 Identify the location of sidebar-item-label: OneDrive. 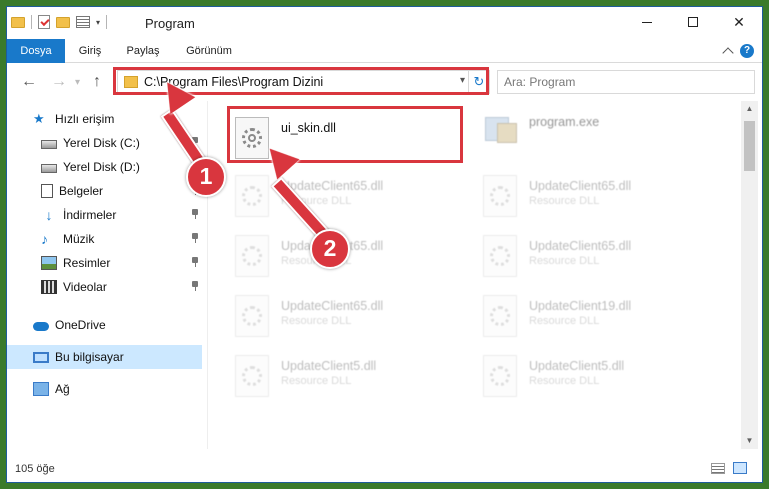
(80, 325).